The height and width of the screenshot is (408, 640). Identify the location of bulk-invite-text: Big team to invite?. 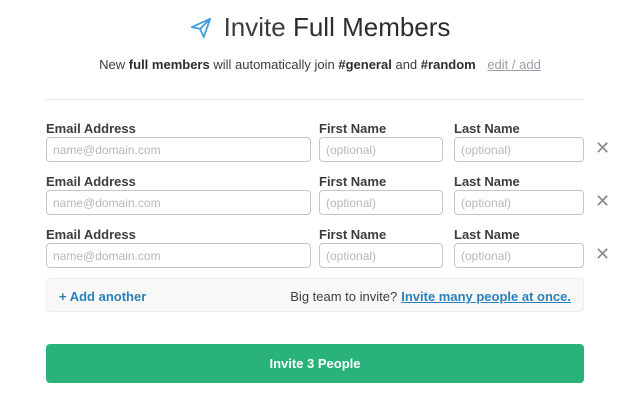
(344, 296).